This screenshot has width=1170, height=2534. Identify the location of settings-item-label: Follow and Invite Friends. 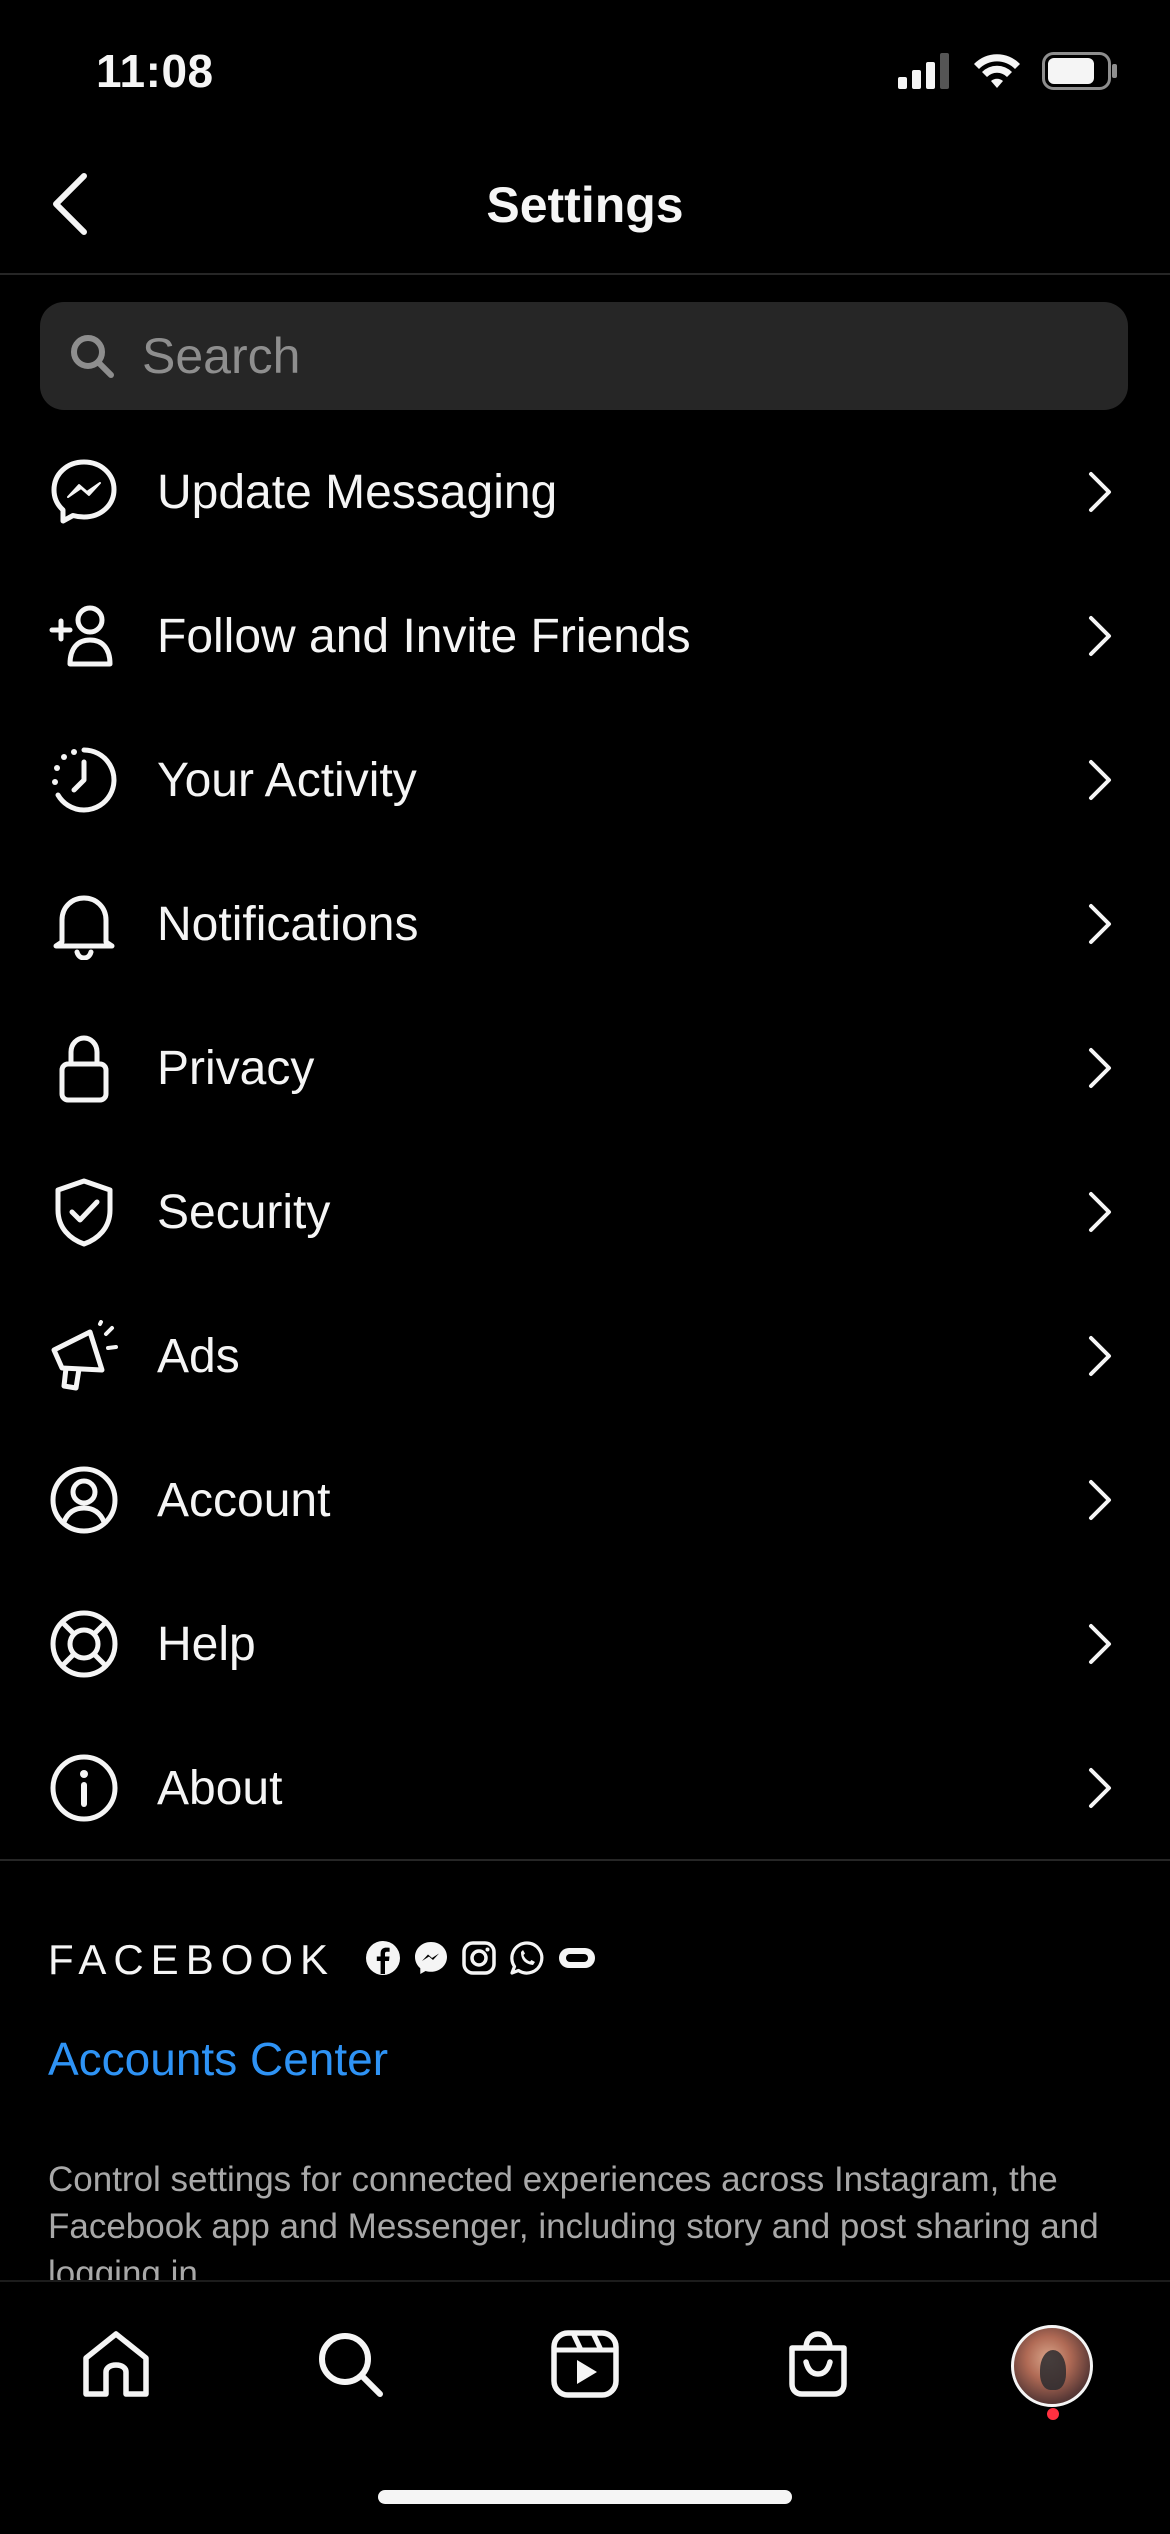
(424, 636).